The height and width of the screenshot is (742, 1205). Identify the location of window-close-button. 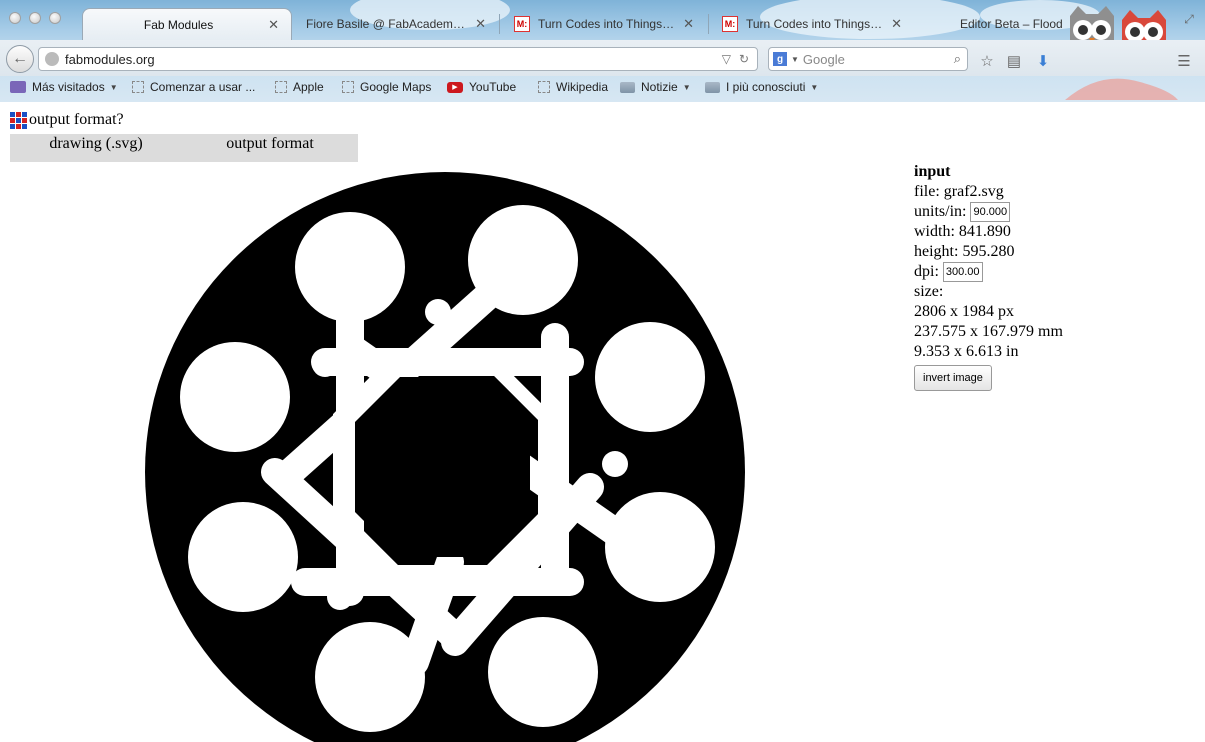
(15, 18).